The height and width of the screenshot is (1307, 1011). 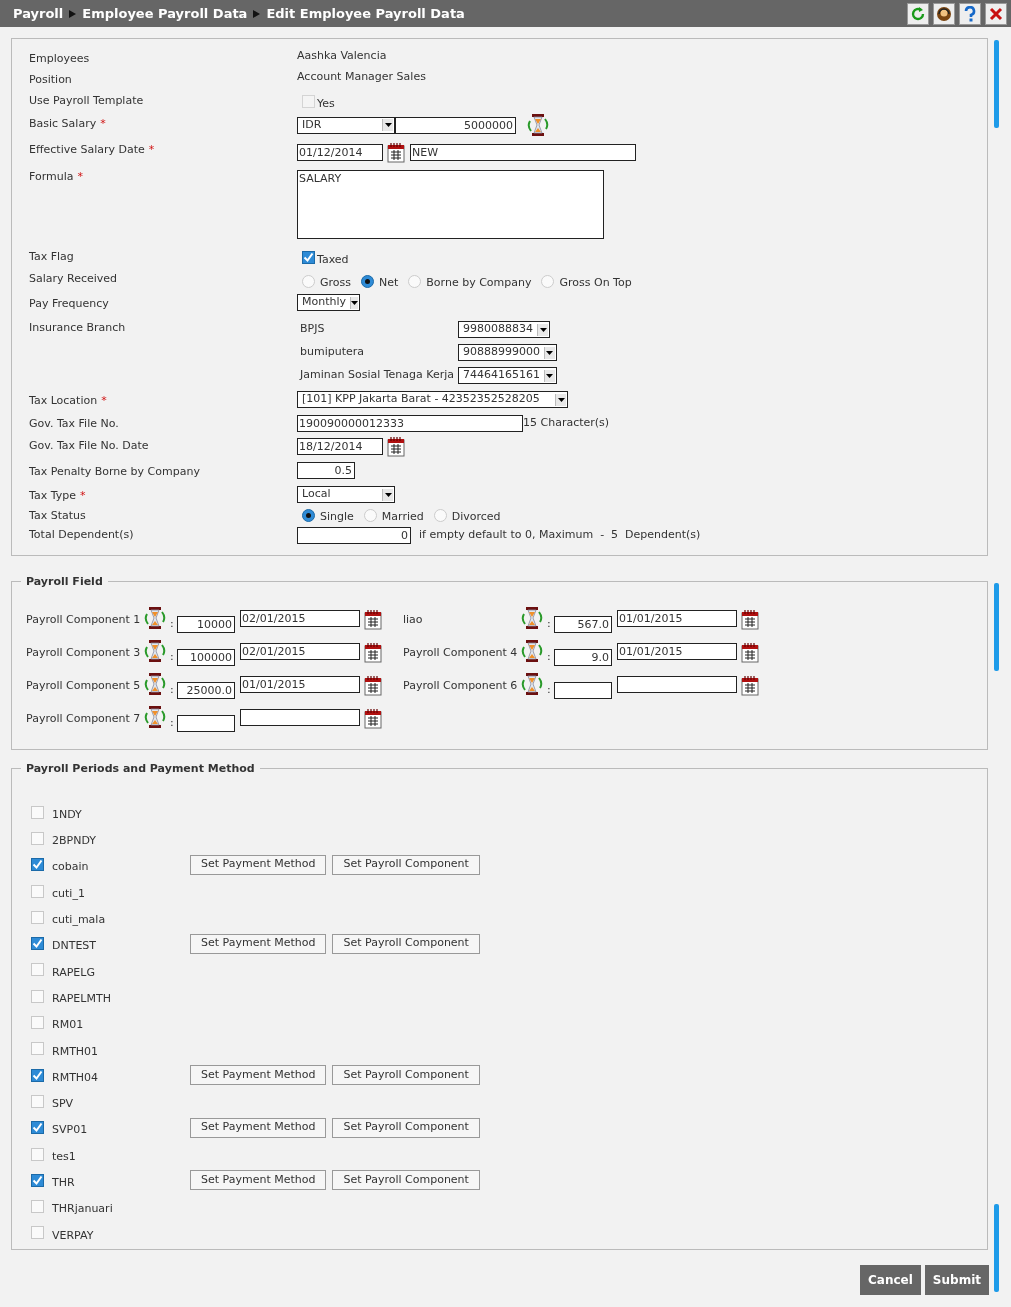 What do you see at coordinates (346, 494) in the screenshot?
I see `select-field: Local` at bounding box center [346, 494].